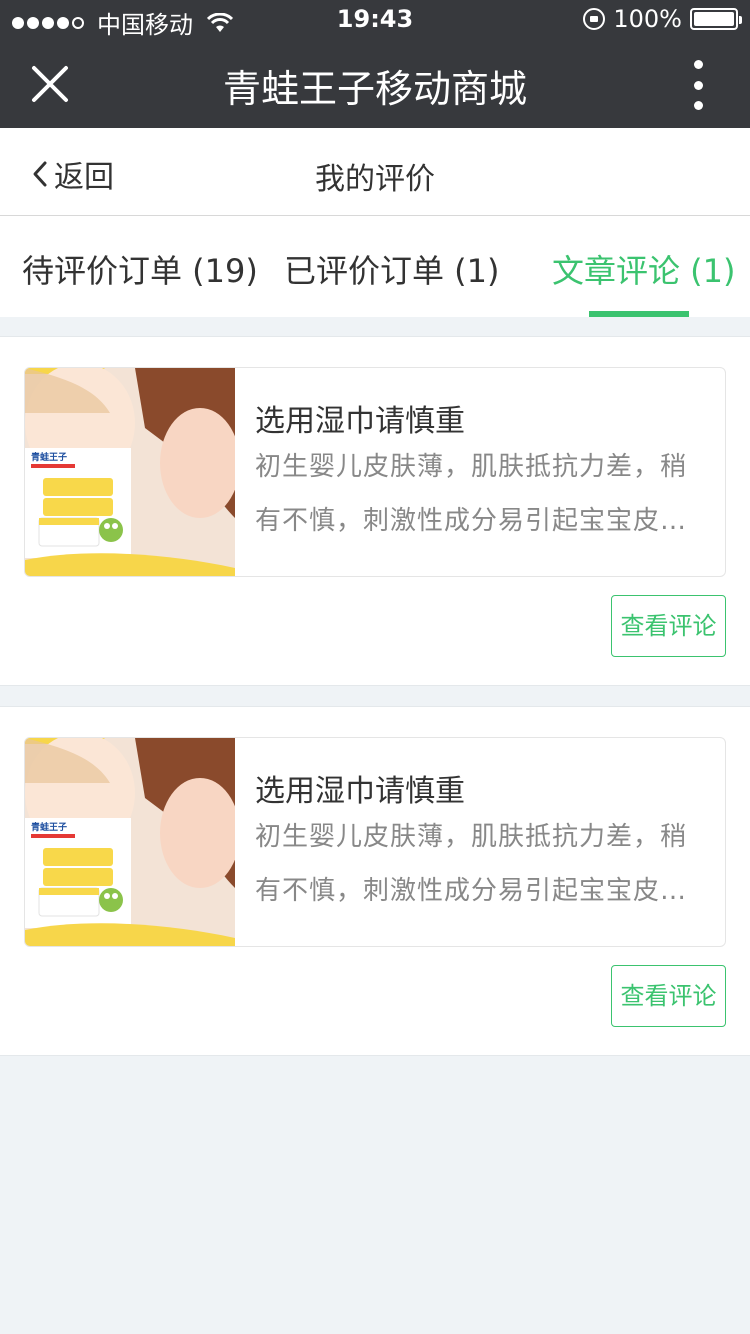 This screenshot has width=750, height=1334. Describe the element at coordinates (594, 19) in the screenshot. I see `rotation-lock-icon` at that location.